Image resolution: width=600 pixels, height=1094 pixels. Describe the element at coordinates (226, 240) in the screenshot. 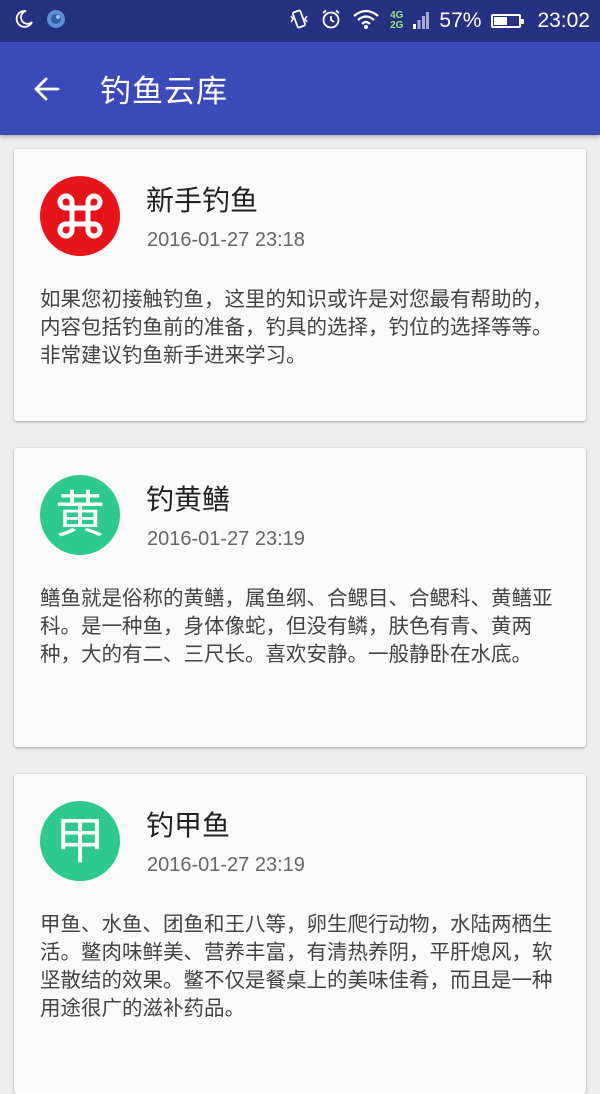

I see `article-date: 2016-01-27 23:18` at that location.